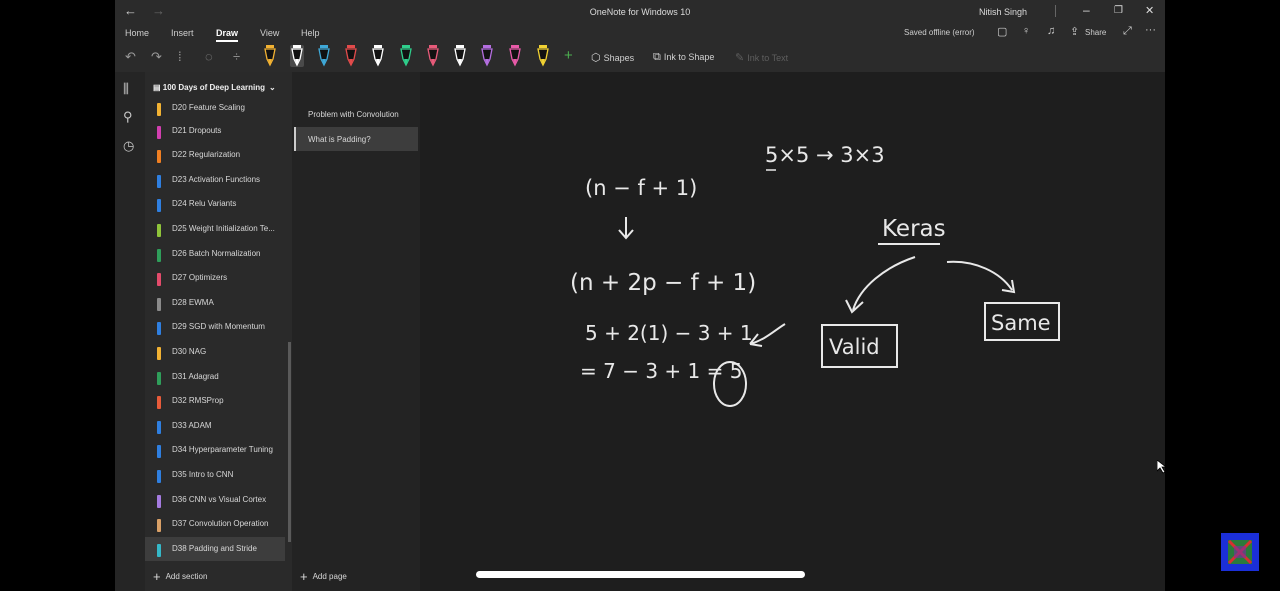 The image size is (1280, 591). What do you see at coordinates (612, 57) in the screenshot?
I see `shapes-button: ⬡ Shapes` at bounding box center [612, 57].